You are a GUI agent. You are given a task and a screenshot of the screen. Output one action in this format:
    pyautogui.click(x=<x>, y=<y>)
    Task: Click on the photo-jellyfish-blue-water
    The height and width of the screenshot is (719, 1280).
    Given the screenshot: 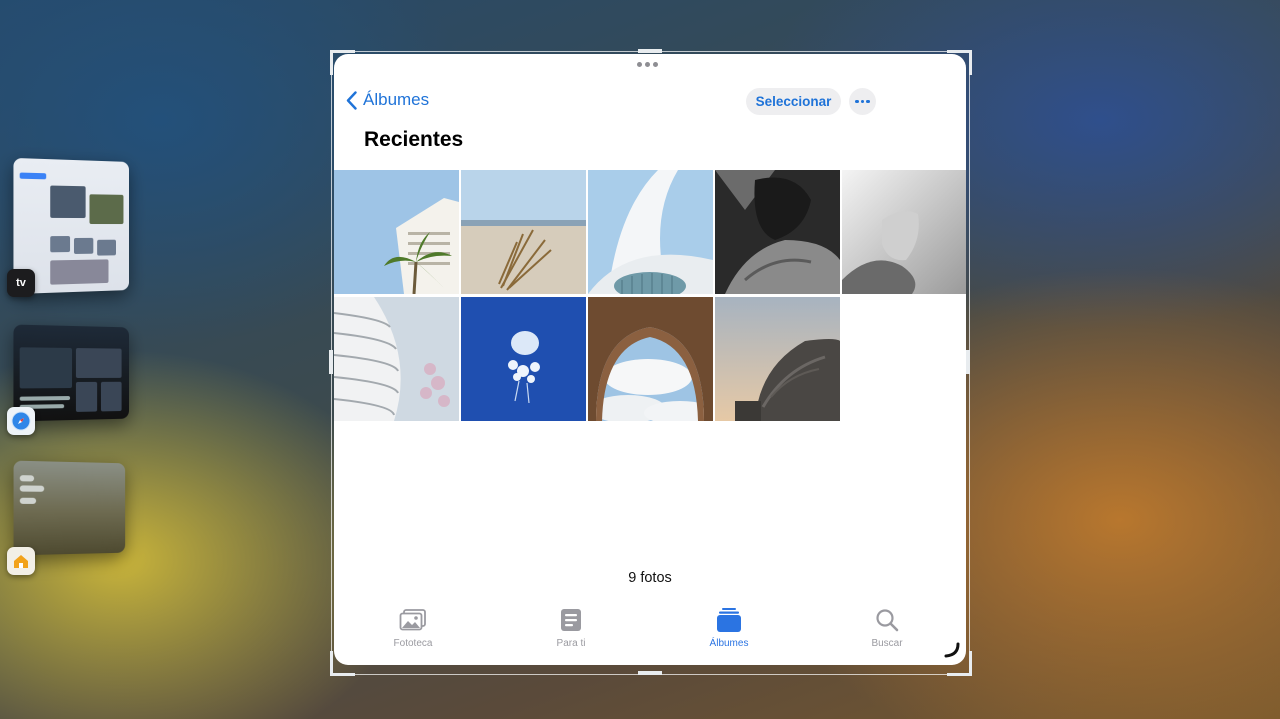 What is the action you would take?
    pyautogui.click(x=523, y=359)
    